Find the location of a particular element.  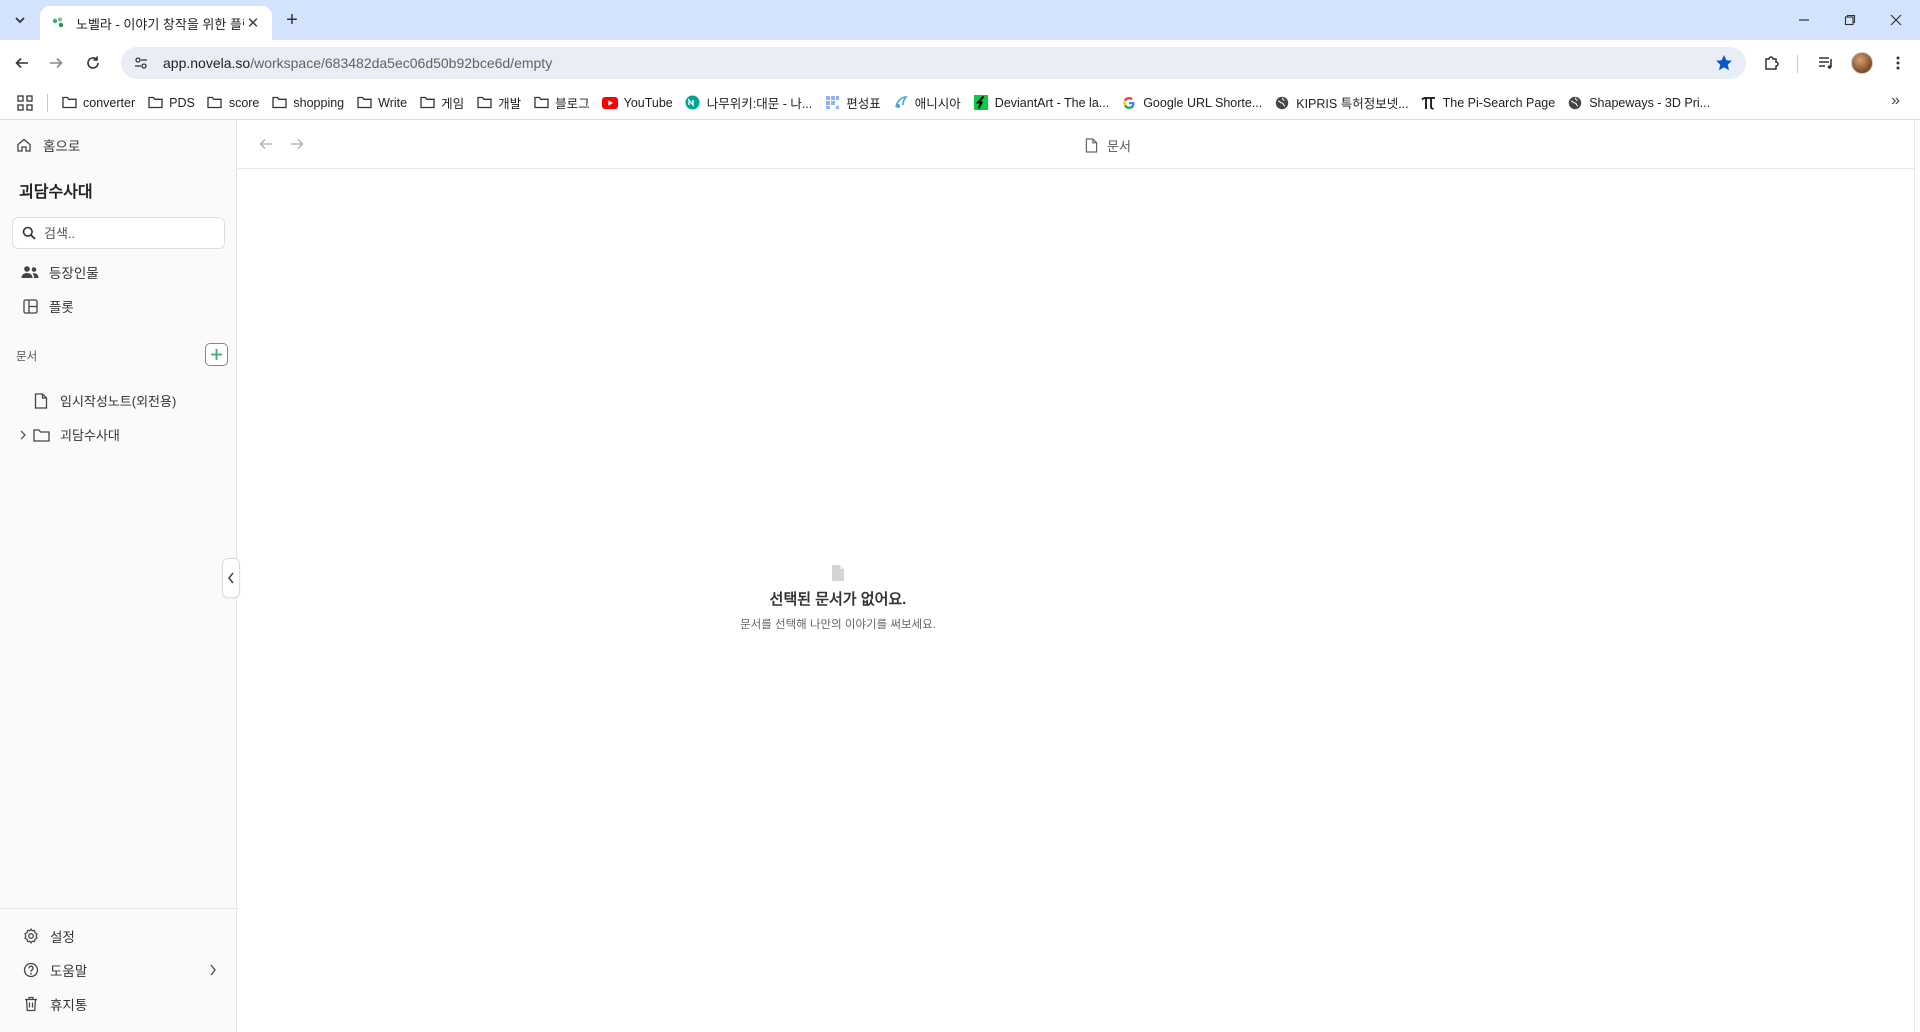

bookmark-item: 애니시아 is located at coordinates (927, 103).